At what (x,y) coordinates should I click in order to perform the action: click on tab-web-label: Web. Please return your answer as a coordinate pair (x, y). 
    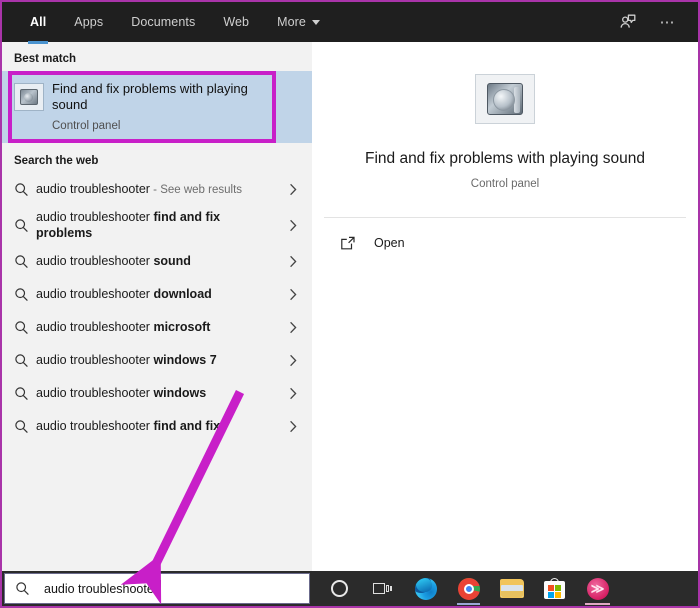
    Looking at the image, I should click on (236, 22).